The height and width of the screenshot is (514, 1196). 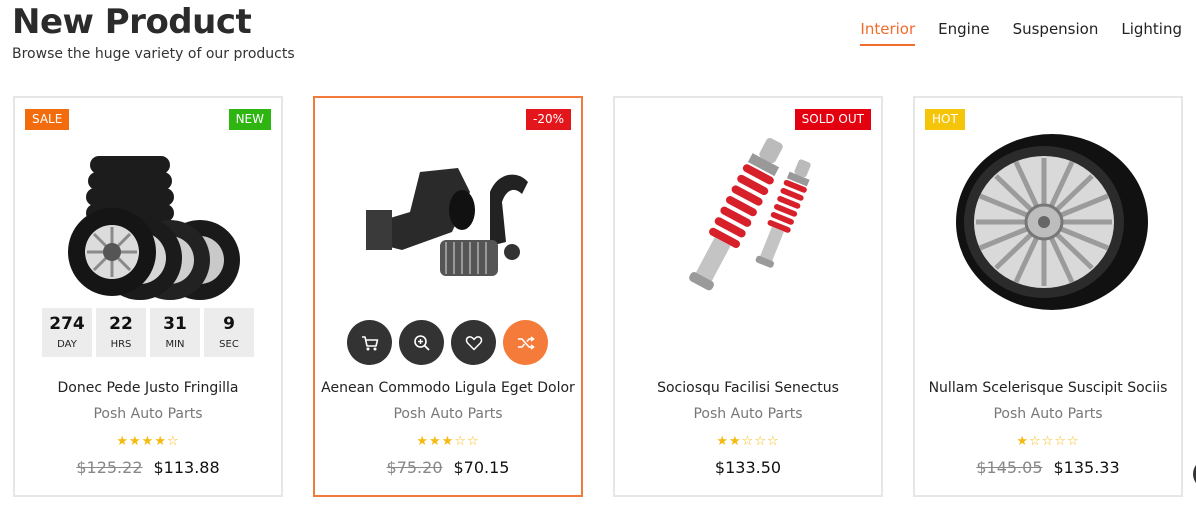 What do you see at coordinates (448, 388) in the screenshot?
I see `product-name: Aenean Commodo Ligula Eget Dolor` at bounding box center [448, 388].